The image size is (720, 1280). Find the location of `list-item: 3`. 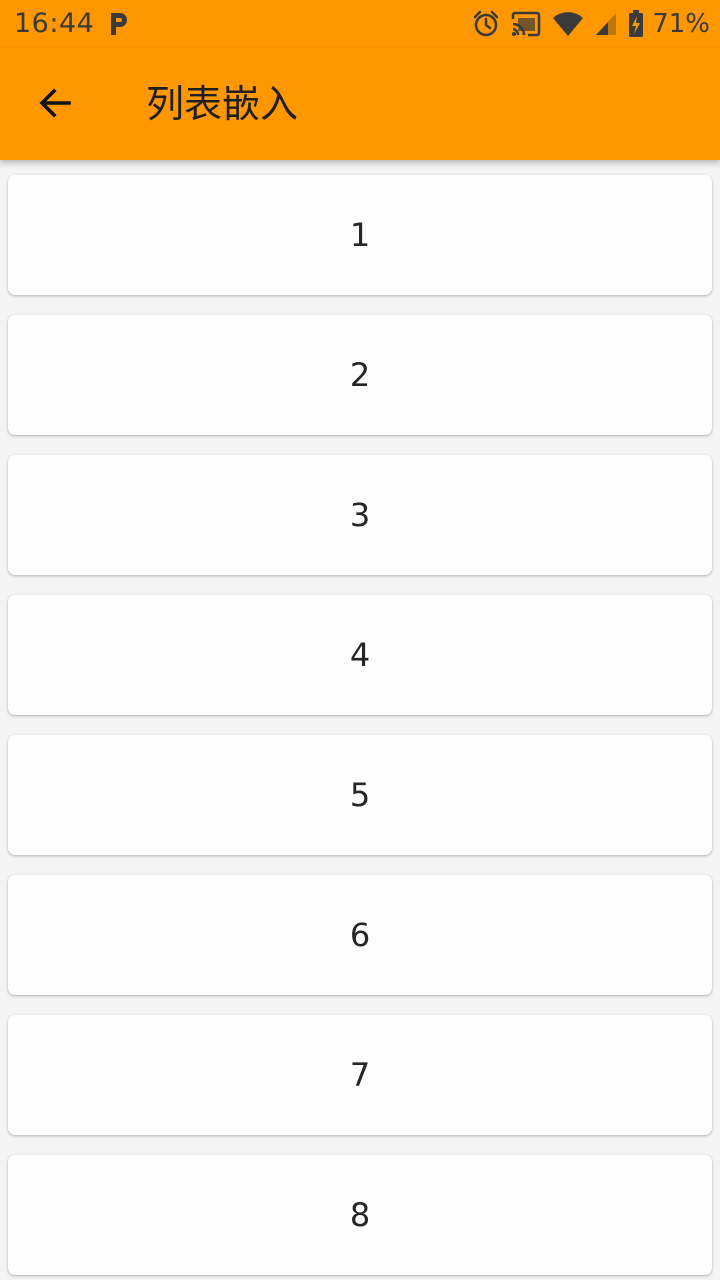

list-item: 3 is located at coordinates (360, 515).